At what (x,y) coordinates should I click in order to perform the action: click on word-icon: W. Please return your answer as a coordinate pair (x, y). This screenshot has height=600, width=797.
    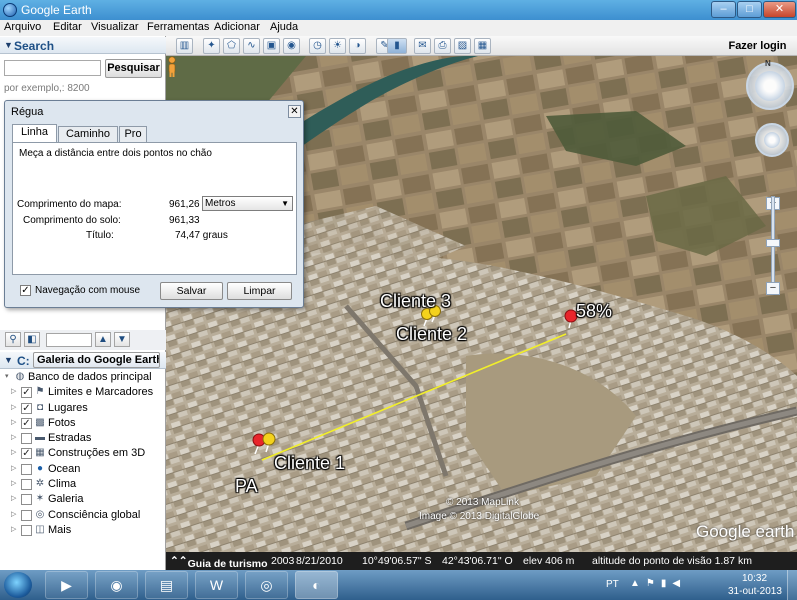
    Looking at the image, I should click on (216, 585).